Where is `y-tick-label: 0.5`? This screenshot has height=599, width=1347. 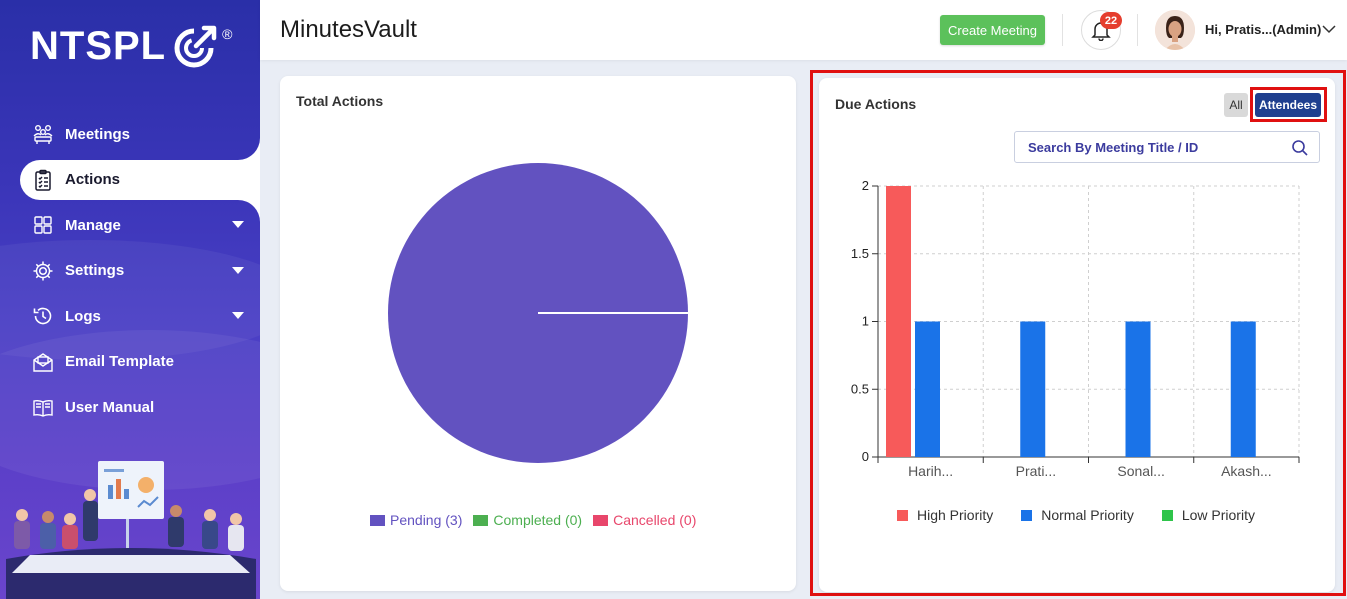
y-tick-label: 0.5 is located at coordinates (860, 388).